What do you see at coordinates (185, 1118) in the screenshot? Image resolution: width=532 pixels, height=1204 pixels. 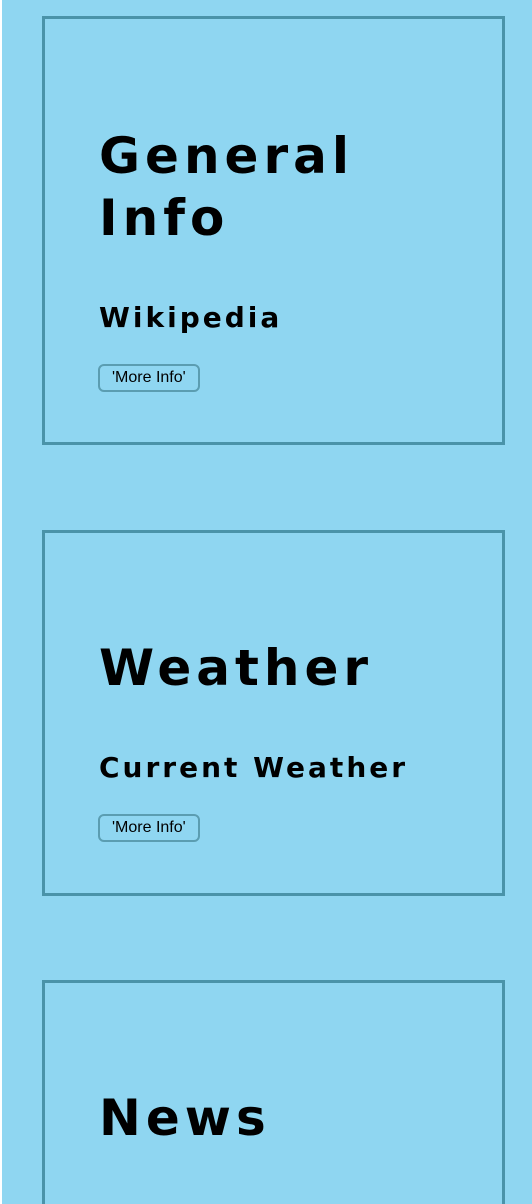 I see `card-title: News` at bounding box center [185, 1118].